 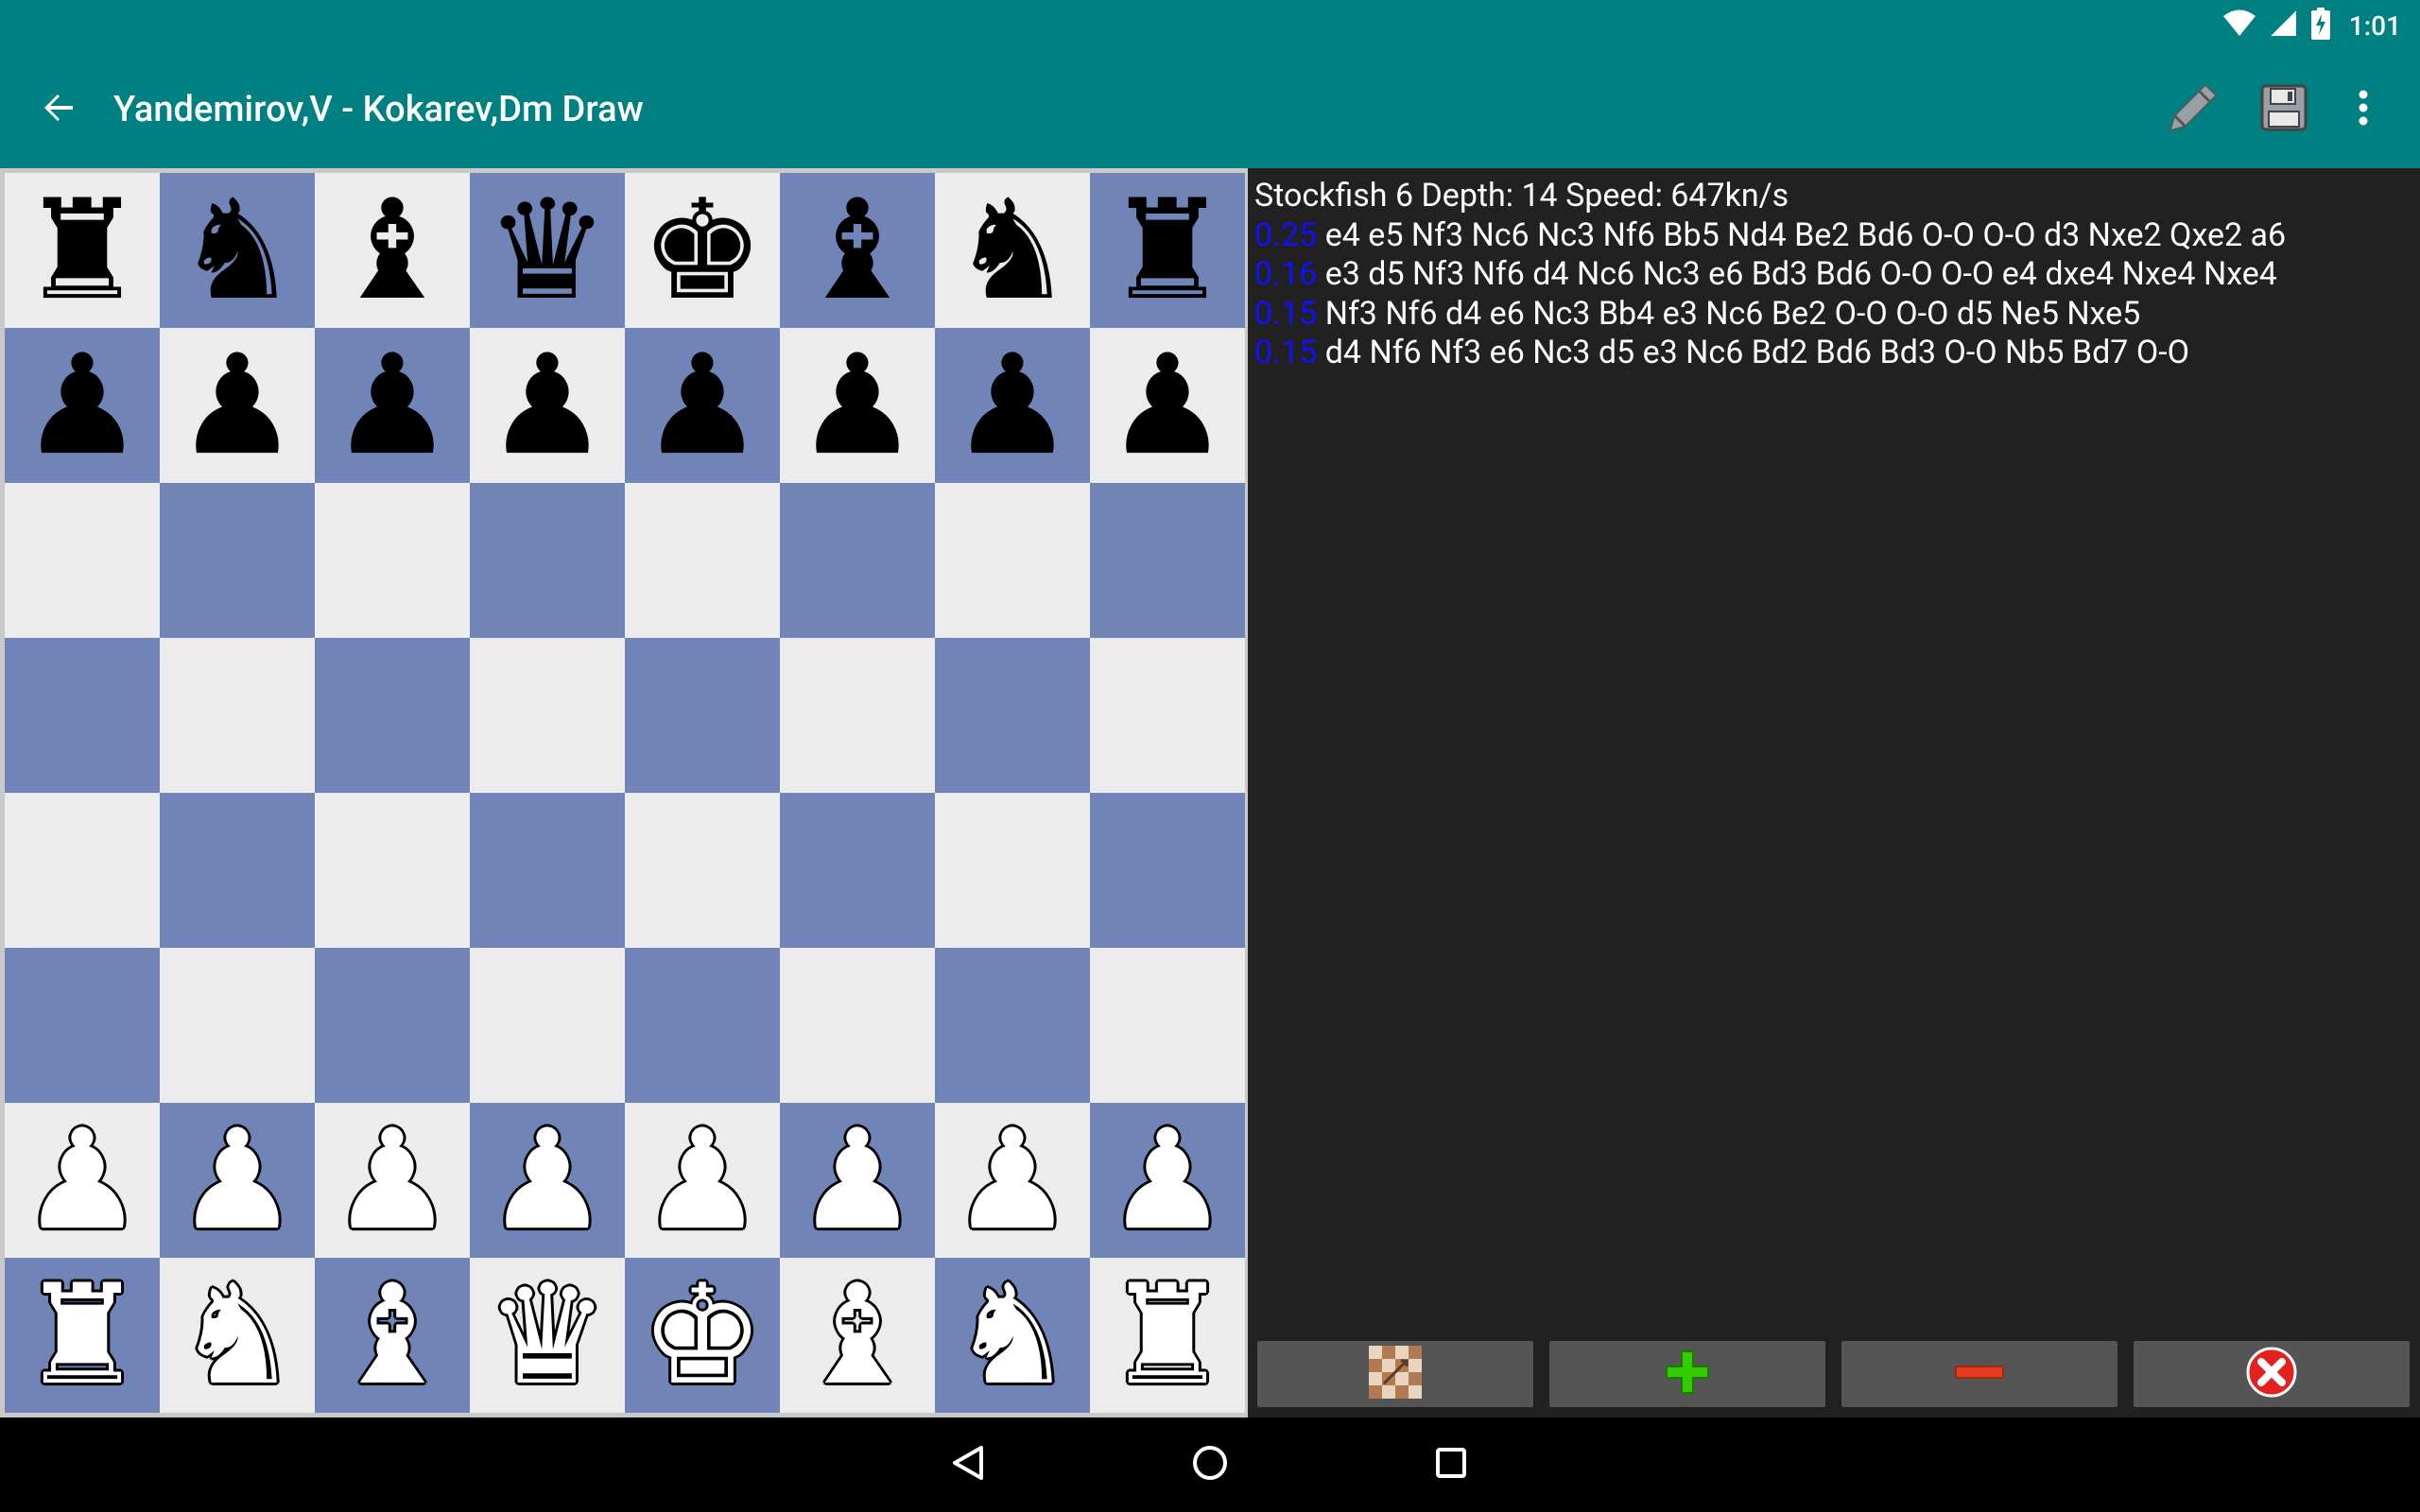 I want to click on black-queen-piece: ♛, so click(x=547, y=250).